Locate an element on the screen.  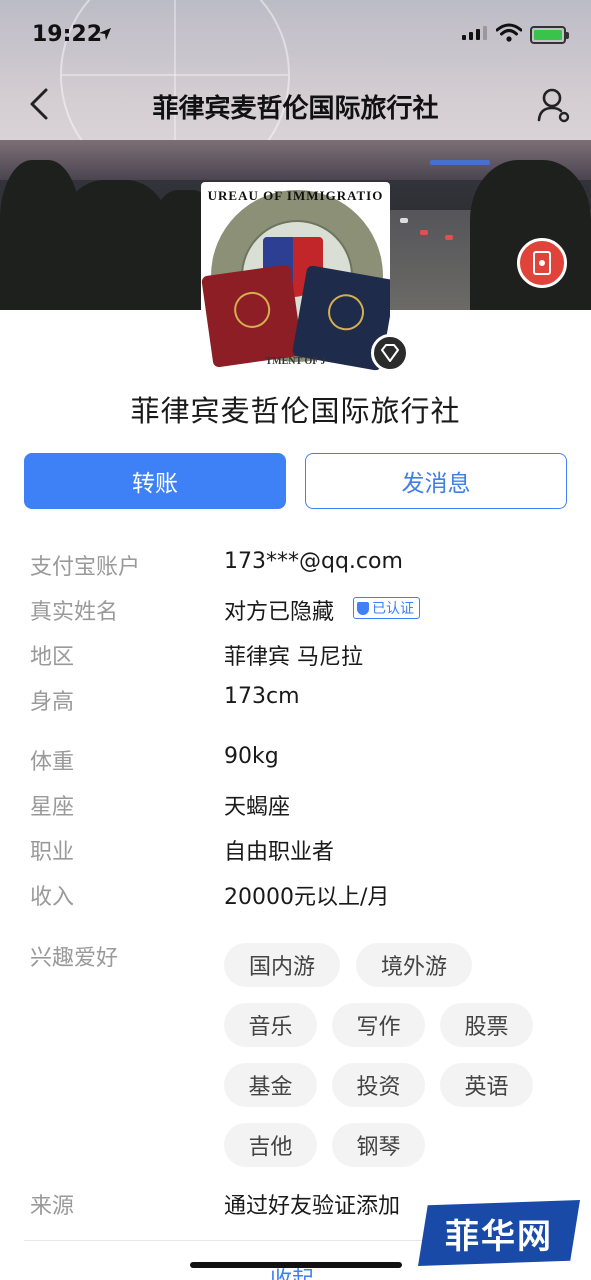
seal-text: UREAU OF IMMIGRATIO is located at coordinates (295, 195).